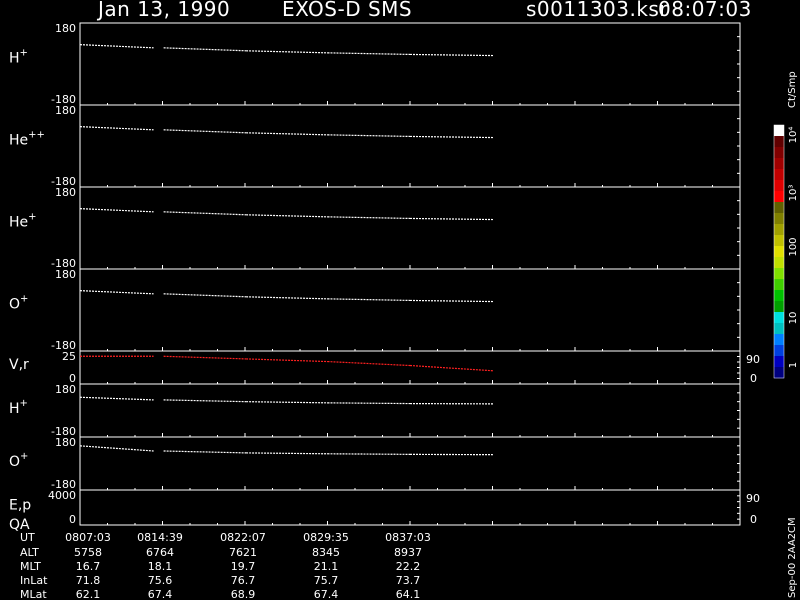 This screenshot has height=600, width=800. What do you see at coordinates (347, 10) in the screenshot?
I see `header-instrument: EXOS-D SMS` at bounding box center [347, 10].